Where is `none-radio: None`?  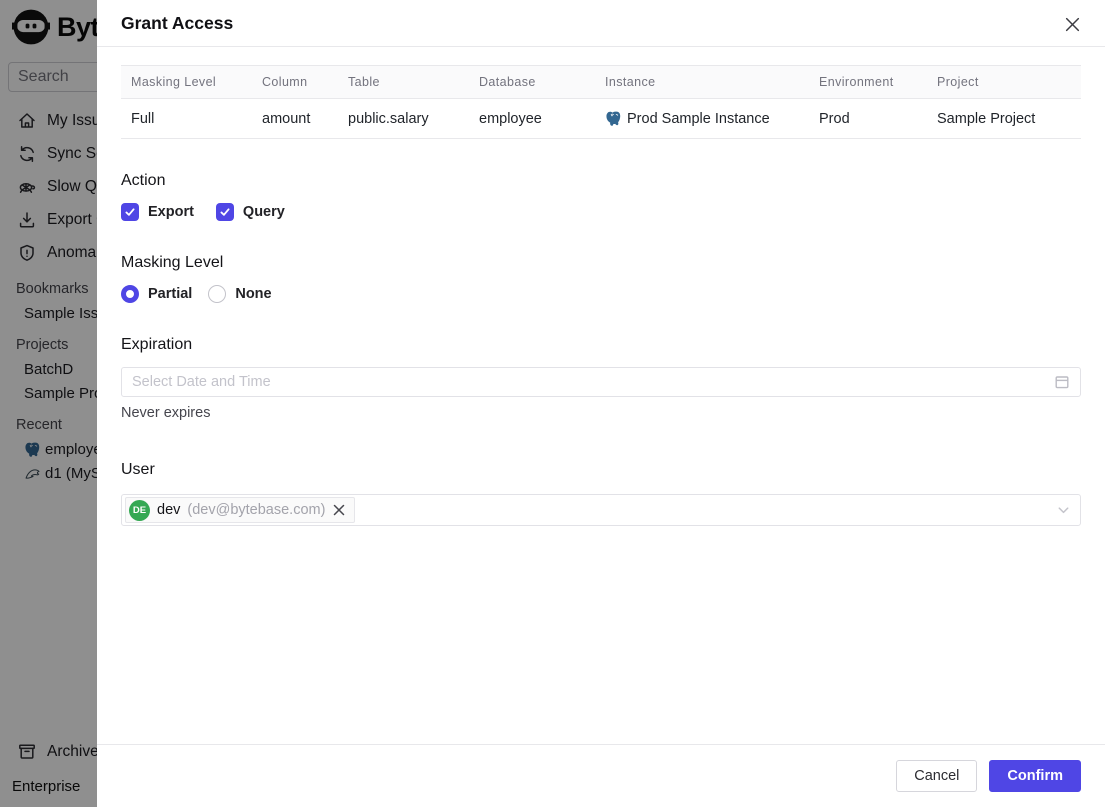 none-radio: None is located at coordinates (240, 294).